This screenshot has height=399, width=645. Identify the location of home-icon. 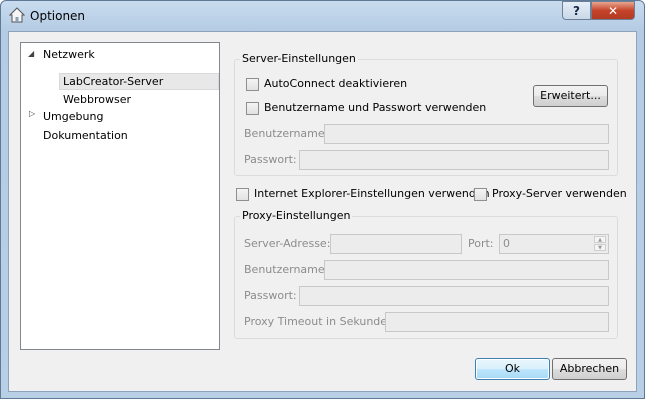
(17, 15).